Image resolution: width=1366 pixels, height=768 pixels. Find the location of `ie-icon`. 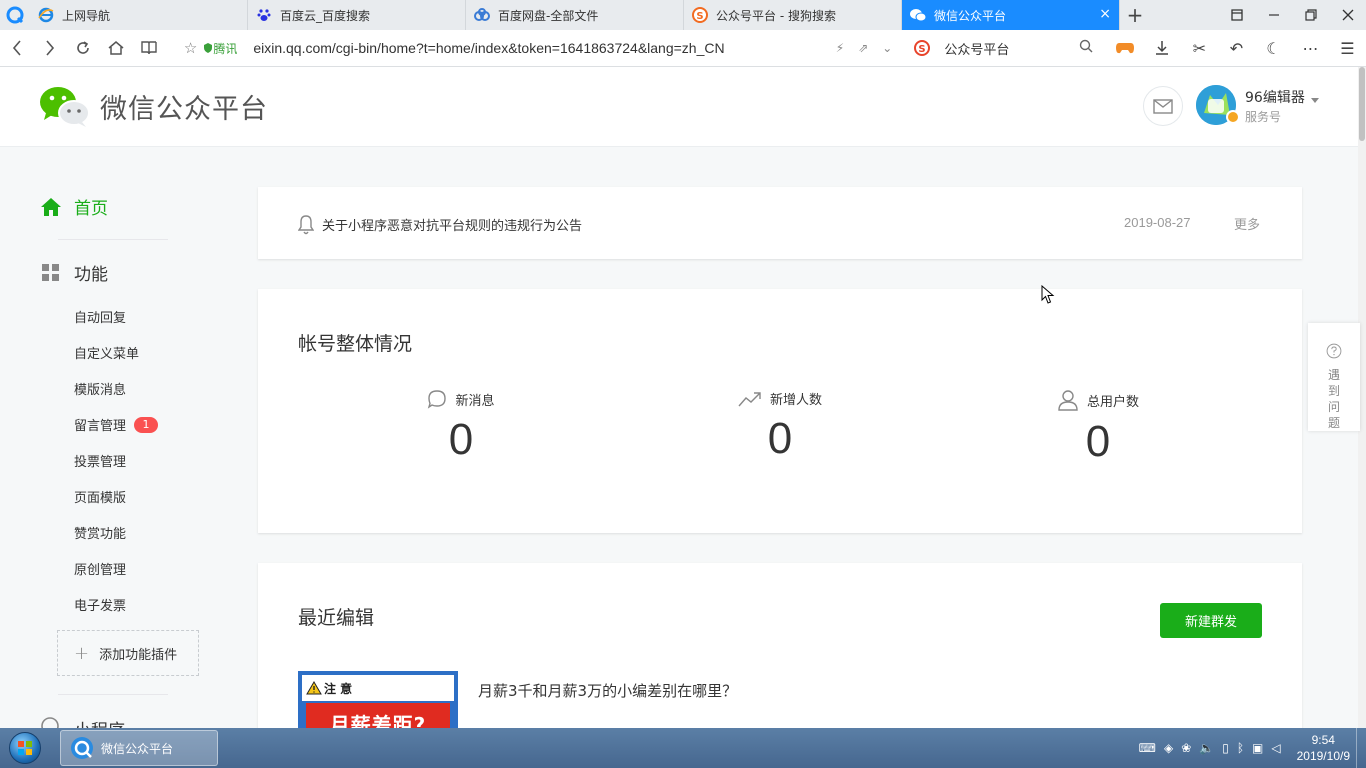

ie-icon is located at coordinates (46, 15).